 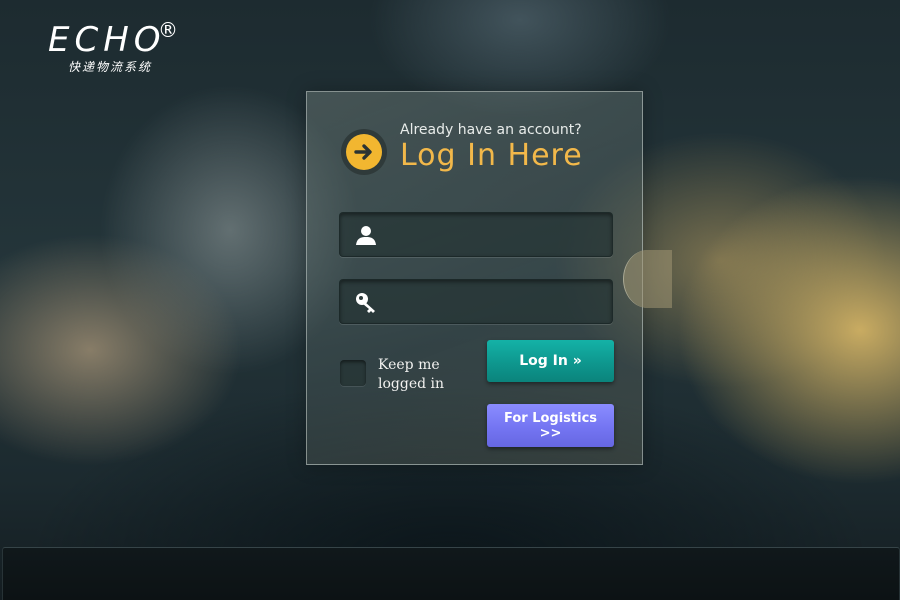 What do you see at coordinates (550, 425) in the screenshot?
I see `for-logistics-button: For Logistics >>` at bounding box center [550, 425].